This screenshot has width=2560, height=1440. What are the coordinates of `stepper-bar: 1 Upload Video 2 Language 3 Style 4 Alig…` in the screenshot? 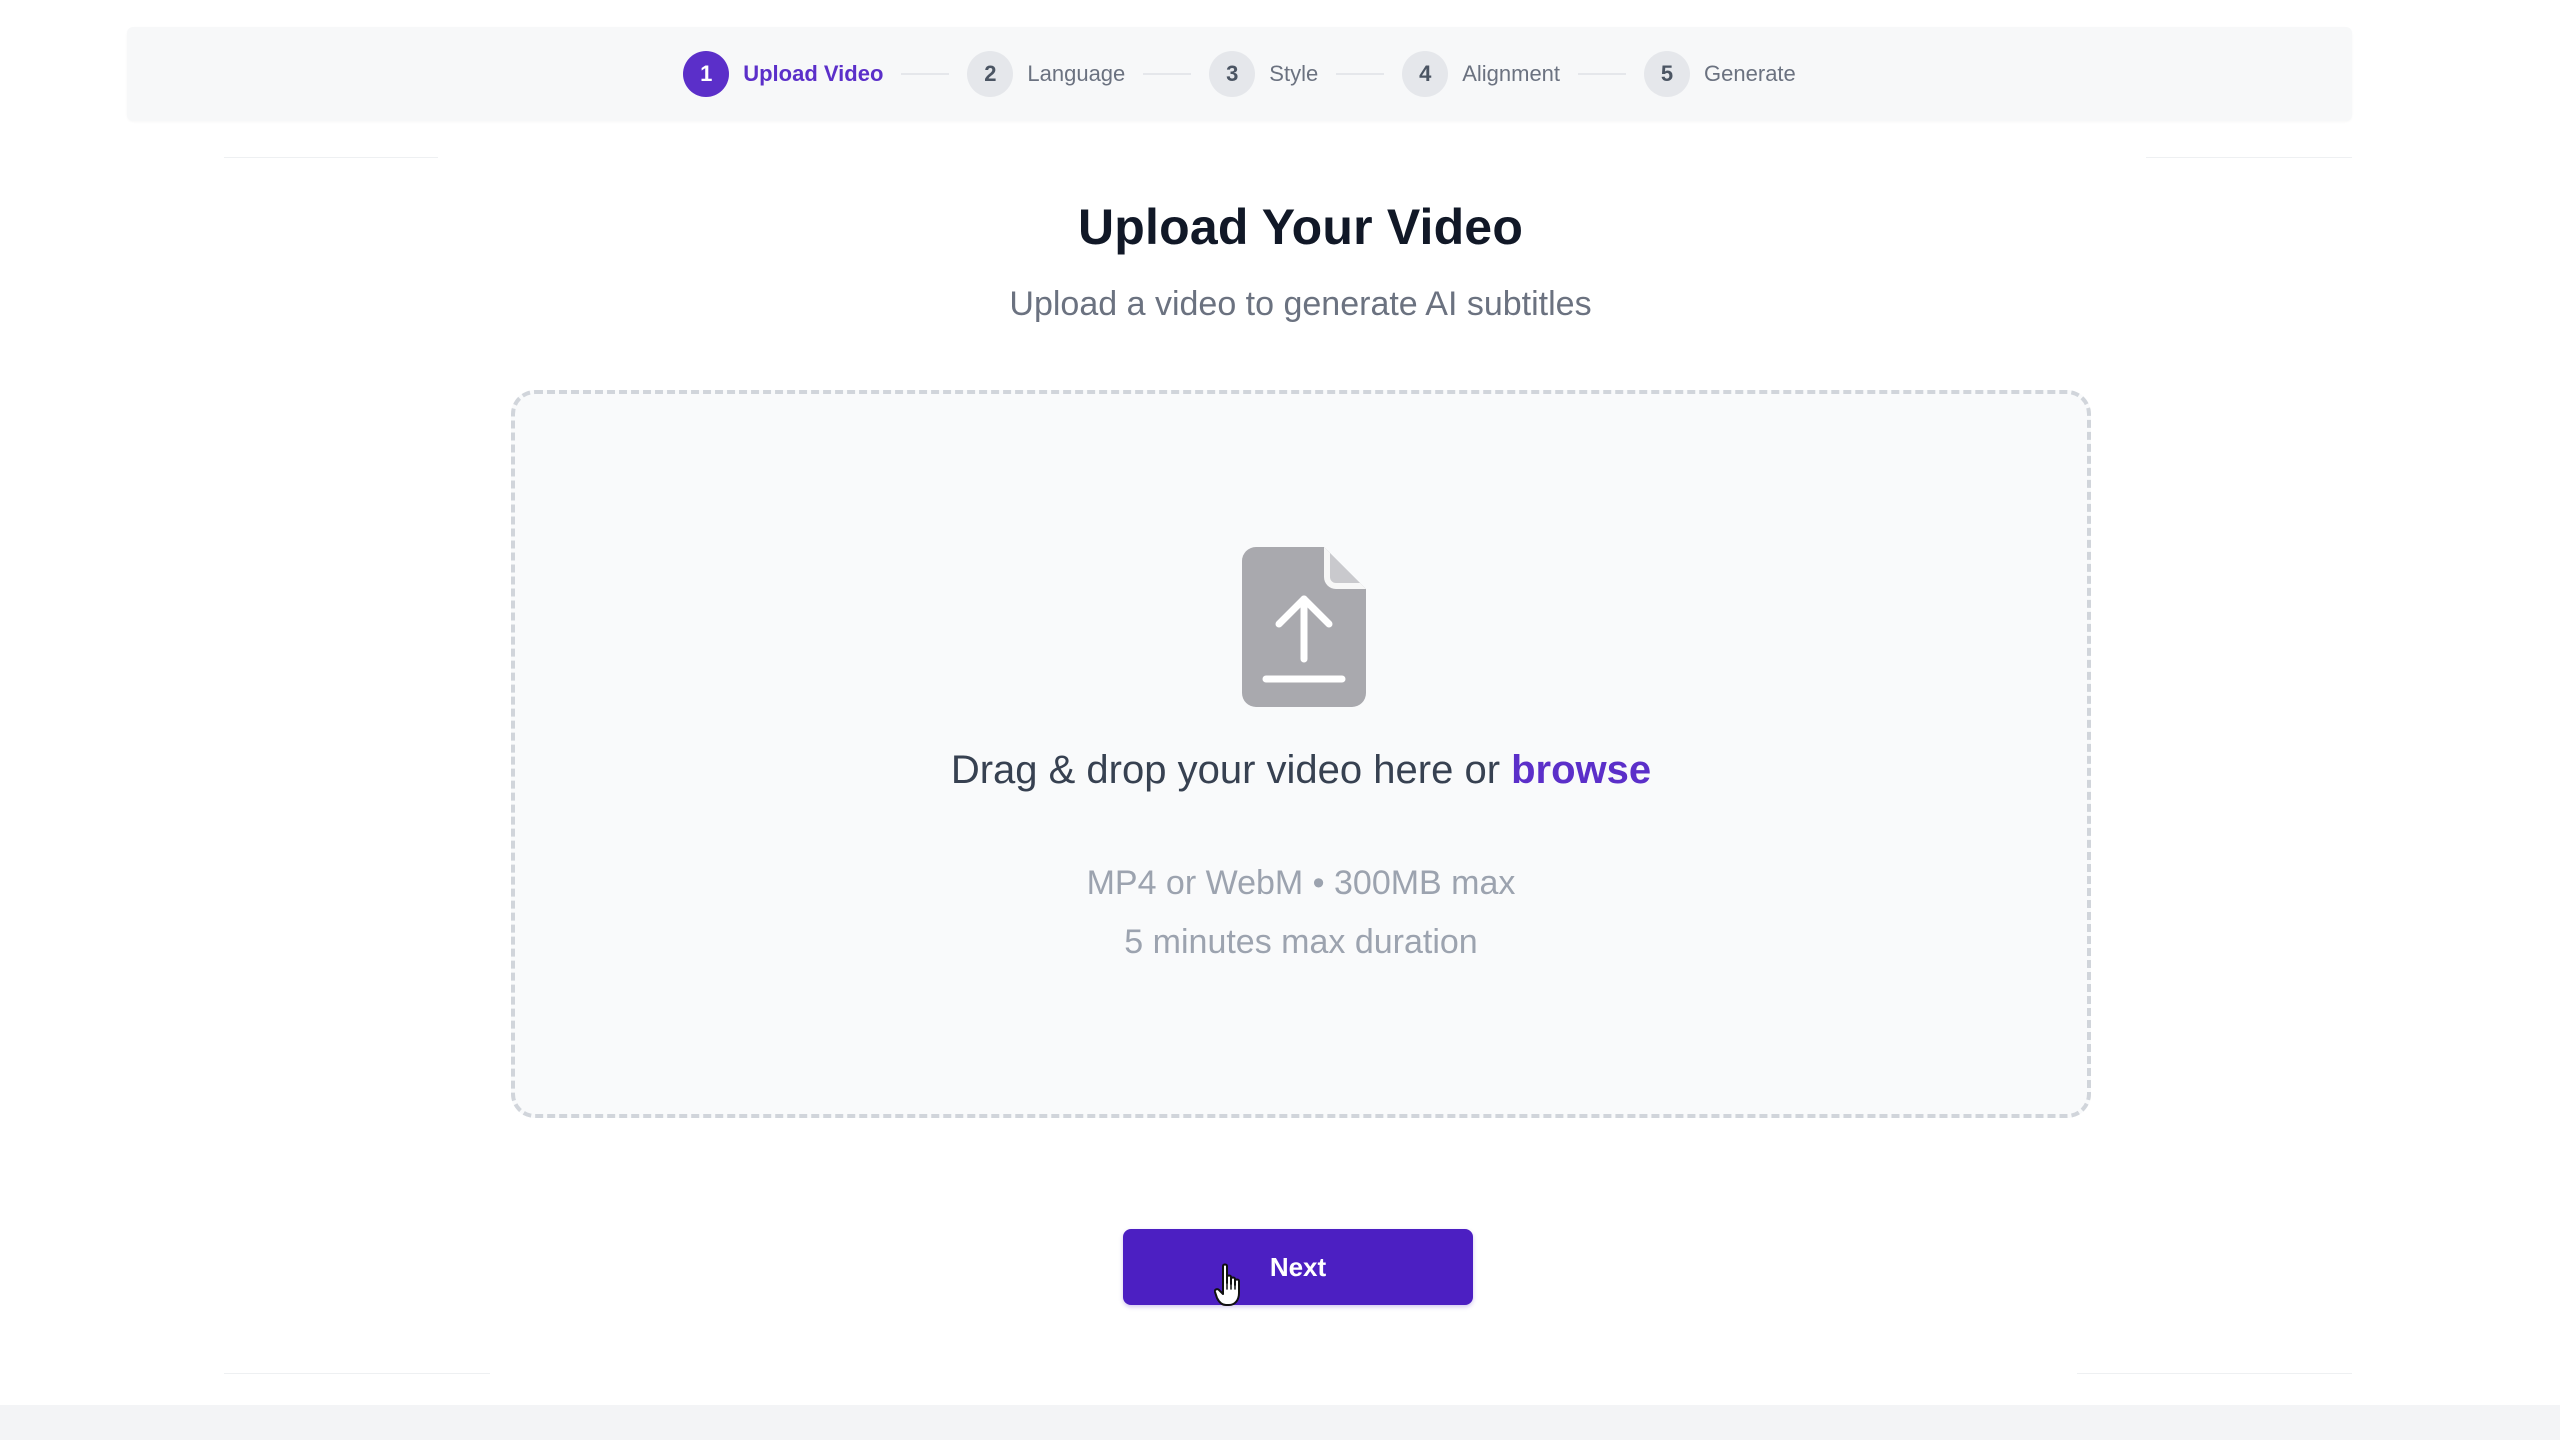 It's located at (1239, 74).